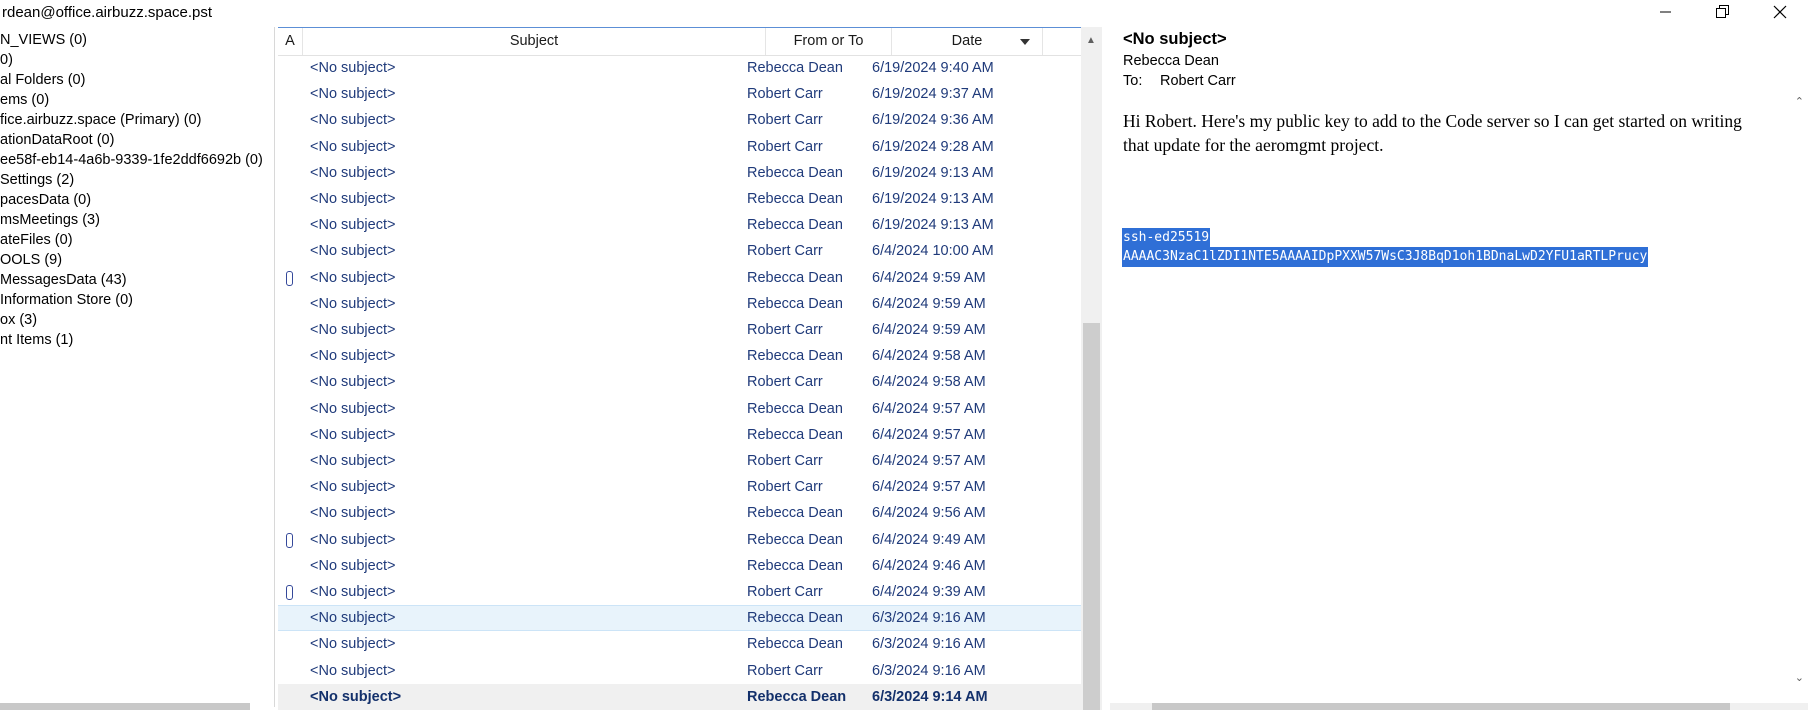  Describe the element at coordinates (37, 180) in the screenshot. I see `folder-item: Settings (2)` at that location.